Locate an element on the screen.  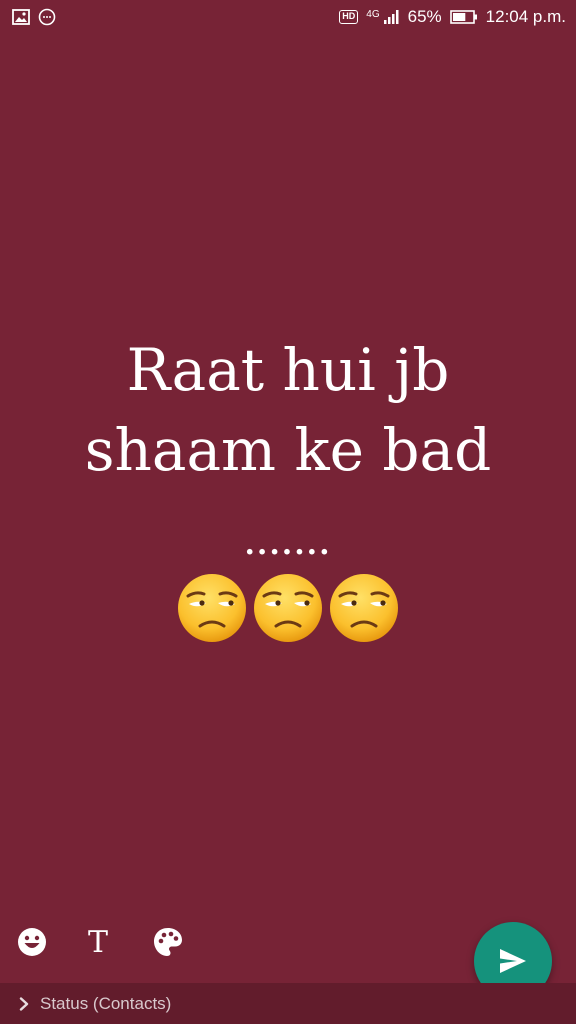
chevron-right-icon is located at coordinates (24, 1003).